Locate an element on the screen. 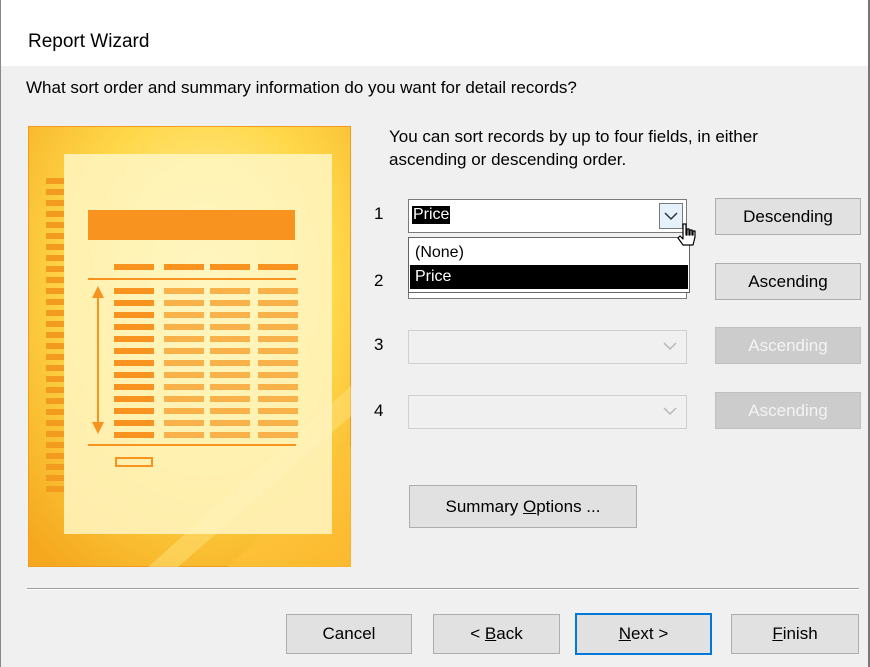 This screenshot has width=870, height=667. sort-field-4-number: 4 is located at coordinates (379, 410).